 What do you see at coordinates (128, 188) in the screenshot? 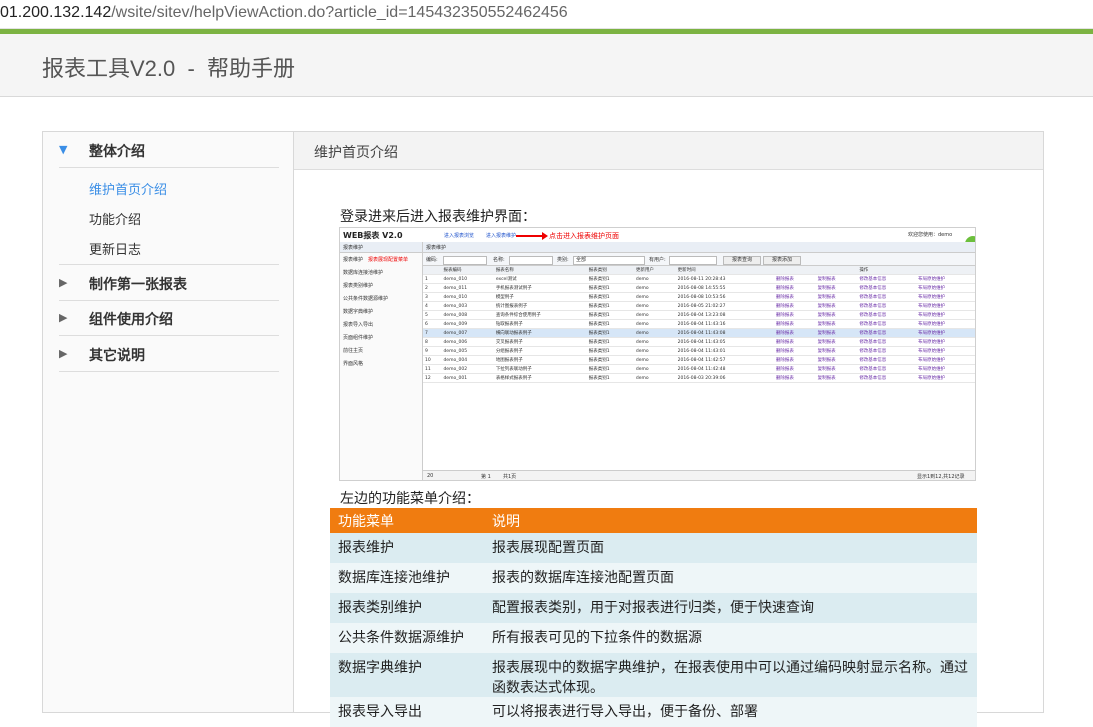
I see `sidebar-item-home-intro: 维护首页介绍` at bounding box center [128, 188].